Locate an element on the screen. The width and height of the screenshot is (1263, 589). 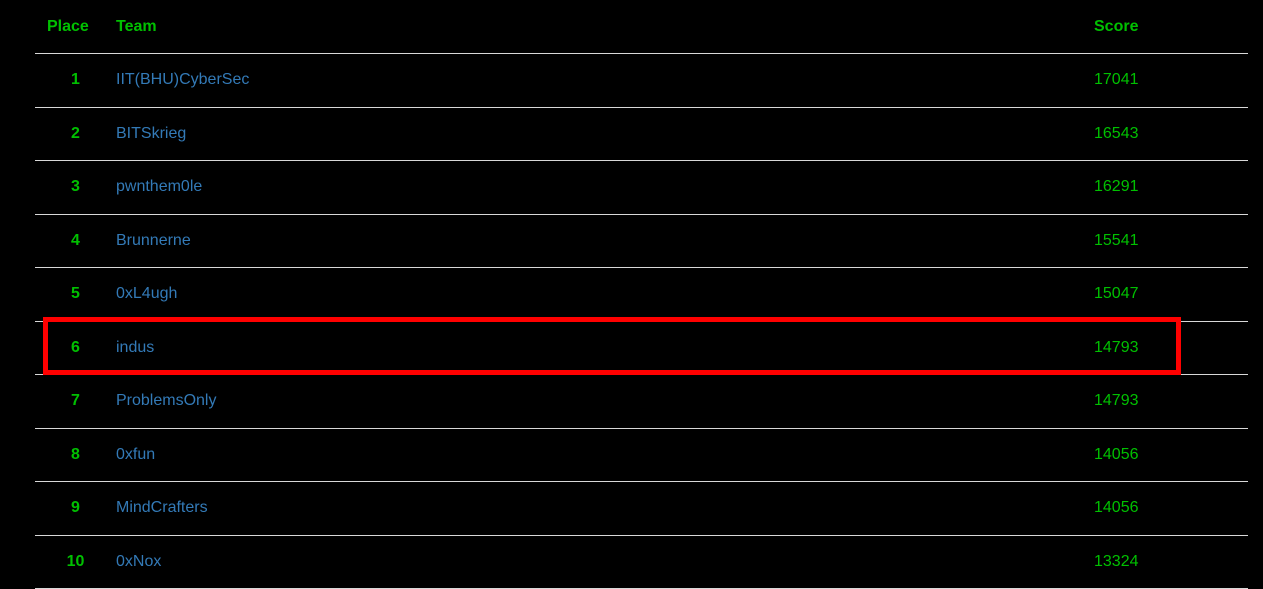
table-row: 1 IIT(BHU)CyberSec 17041 is located at coordinates (641, 80).